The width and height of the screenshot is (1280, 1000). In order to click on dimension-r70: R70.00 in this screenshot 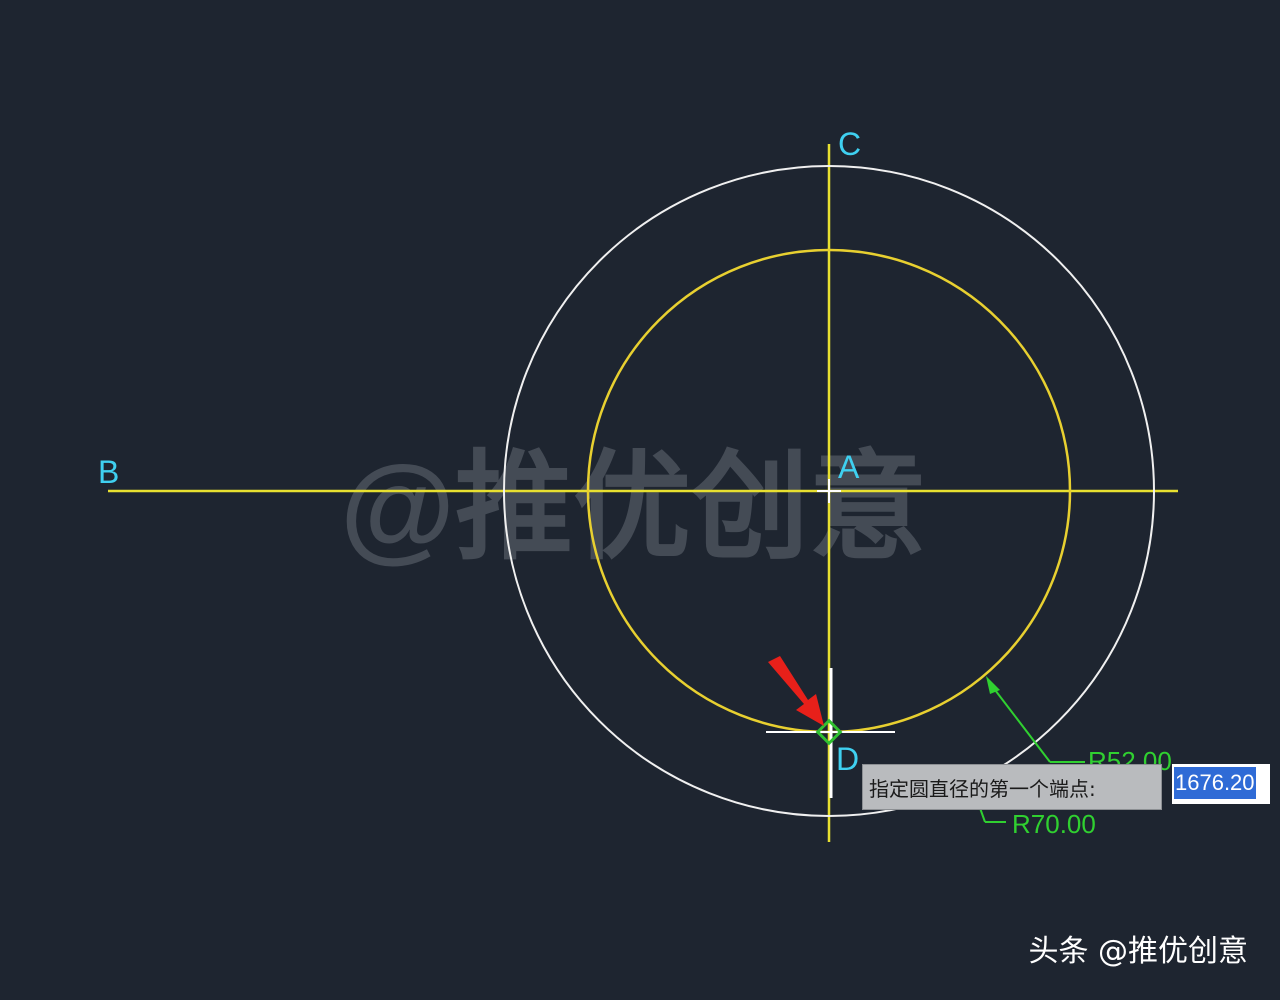, I will do `click(1037, 823)`.